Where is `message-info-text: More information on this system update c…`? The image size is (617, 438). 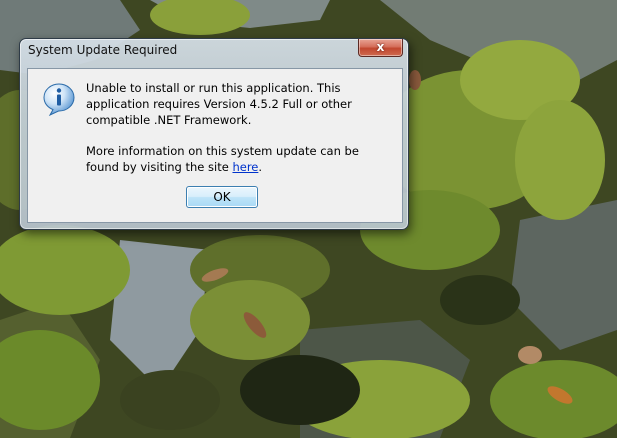
message-info-text: More information on this system update c… is located at coordinates (238, 159).